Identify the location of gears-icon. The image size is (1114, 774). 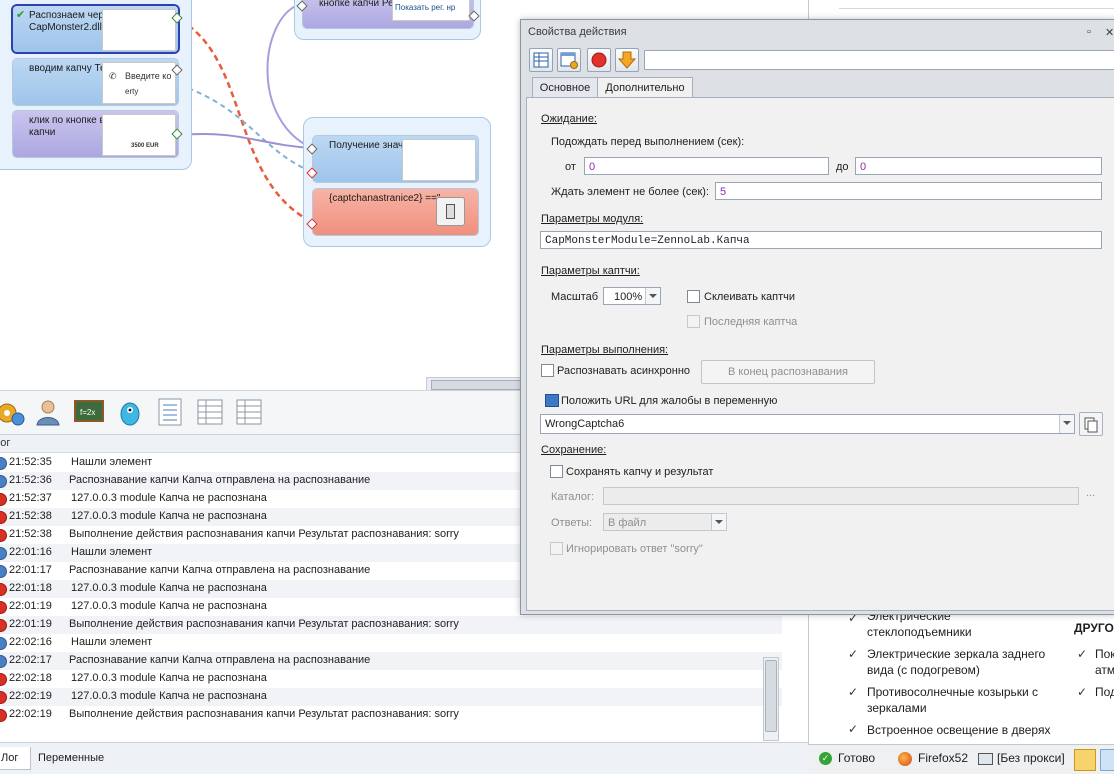
(13, 412).